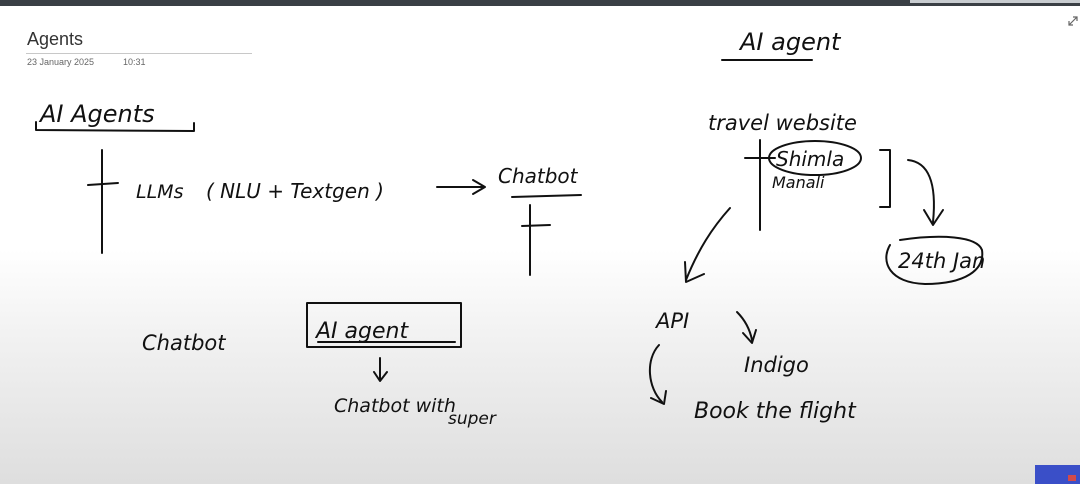  Describe the element at coordinates (96, 114) in the screenshot. I see `ink-heading: AI Agents` at that location.